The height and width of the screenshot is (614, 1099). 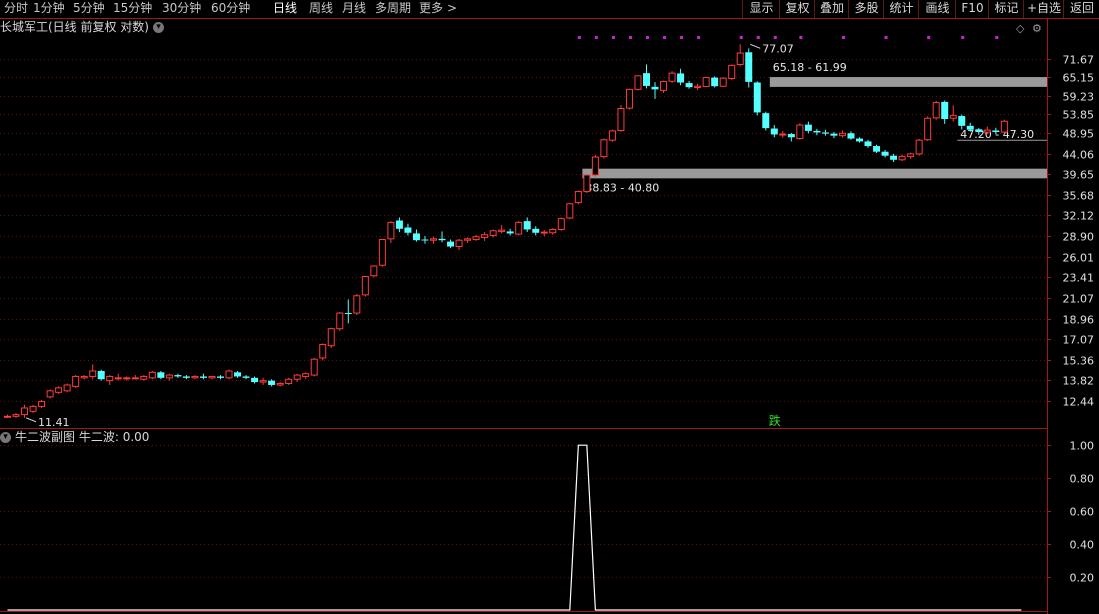 I want to click on y-tick-label-14: 17.07, so click(x=1079, y=340).